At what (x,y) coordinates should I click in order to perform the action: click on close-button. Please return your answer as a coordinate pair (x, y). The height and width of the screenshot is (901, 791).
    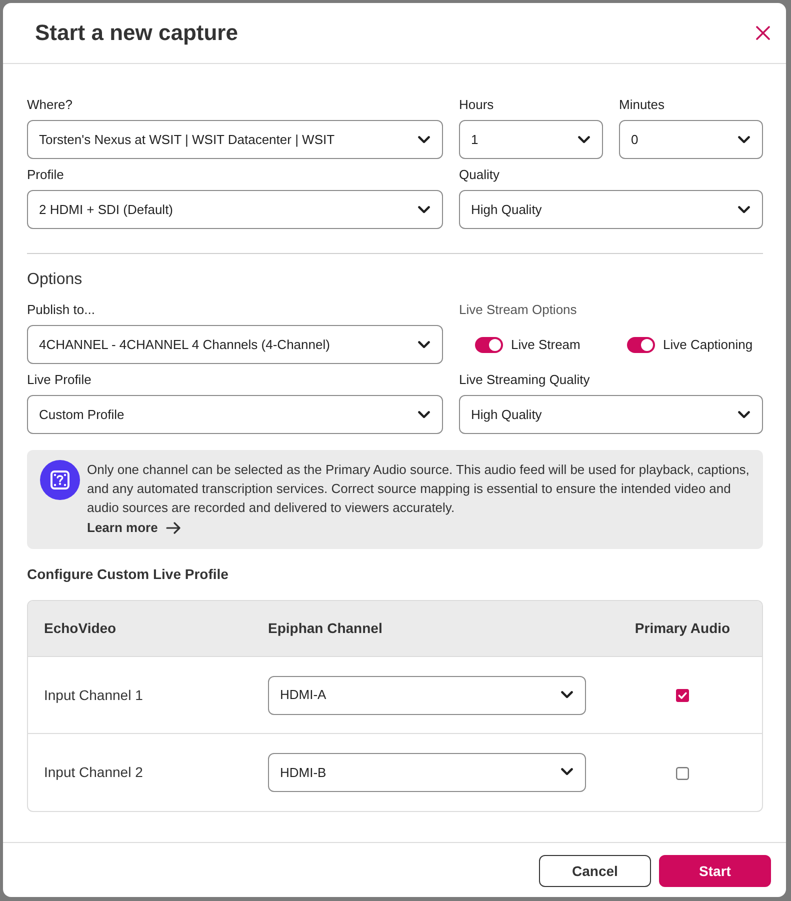
    Looking at the image, I should click on (763, 33).